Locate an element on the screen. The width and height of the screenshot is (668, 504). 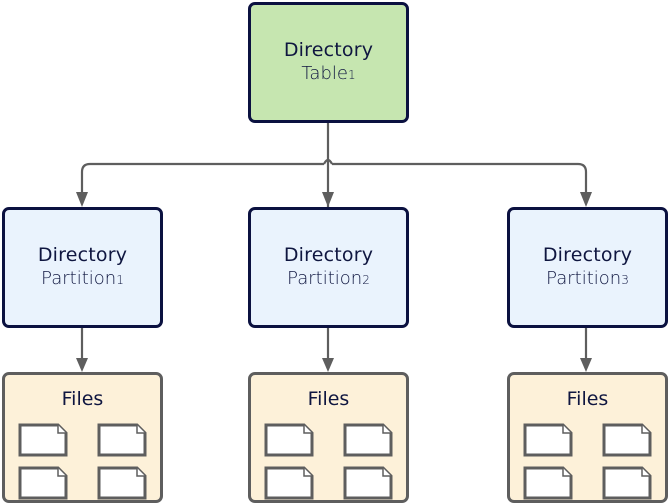
node-subtitle: Partition1 is located at coordinates (82, 278).